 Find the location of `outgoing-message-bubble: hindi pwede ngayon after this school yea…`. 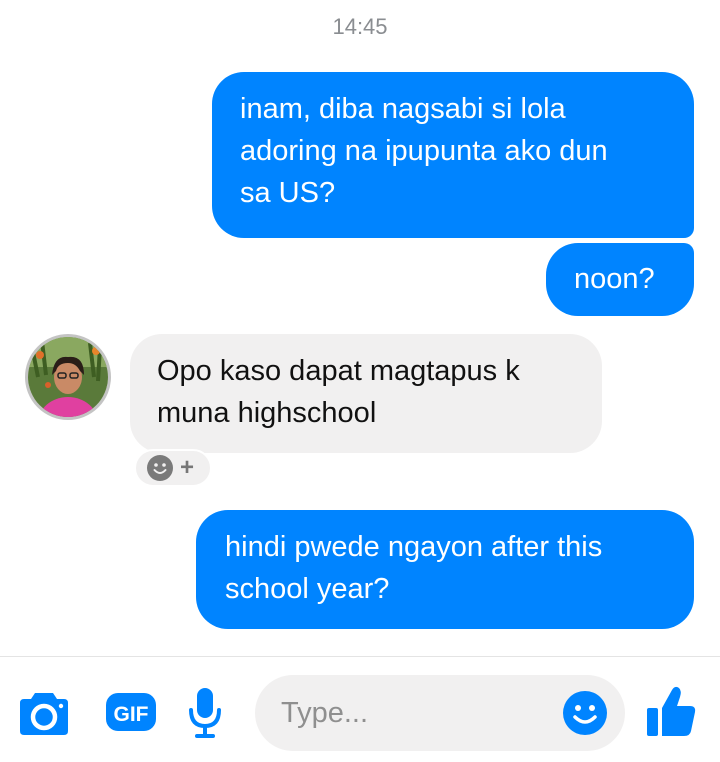

outgoing-message-bubble: hindi pwede ngayon after this school yea… is located at coordinates (445, 569).